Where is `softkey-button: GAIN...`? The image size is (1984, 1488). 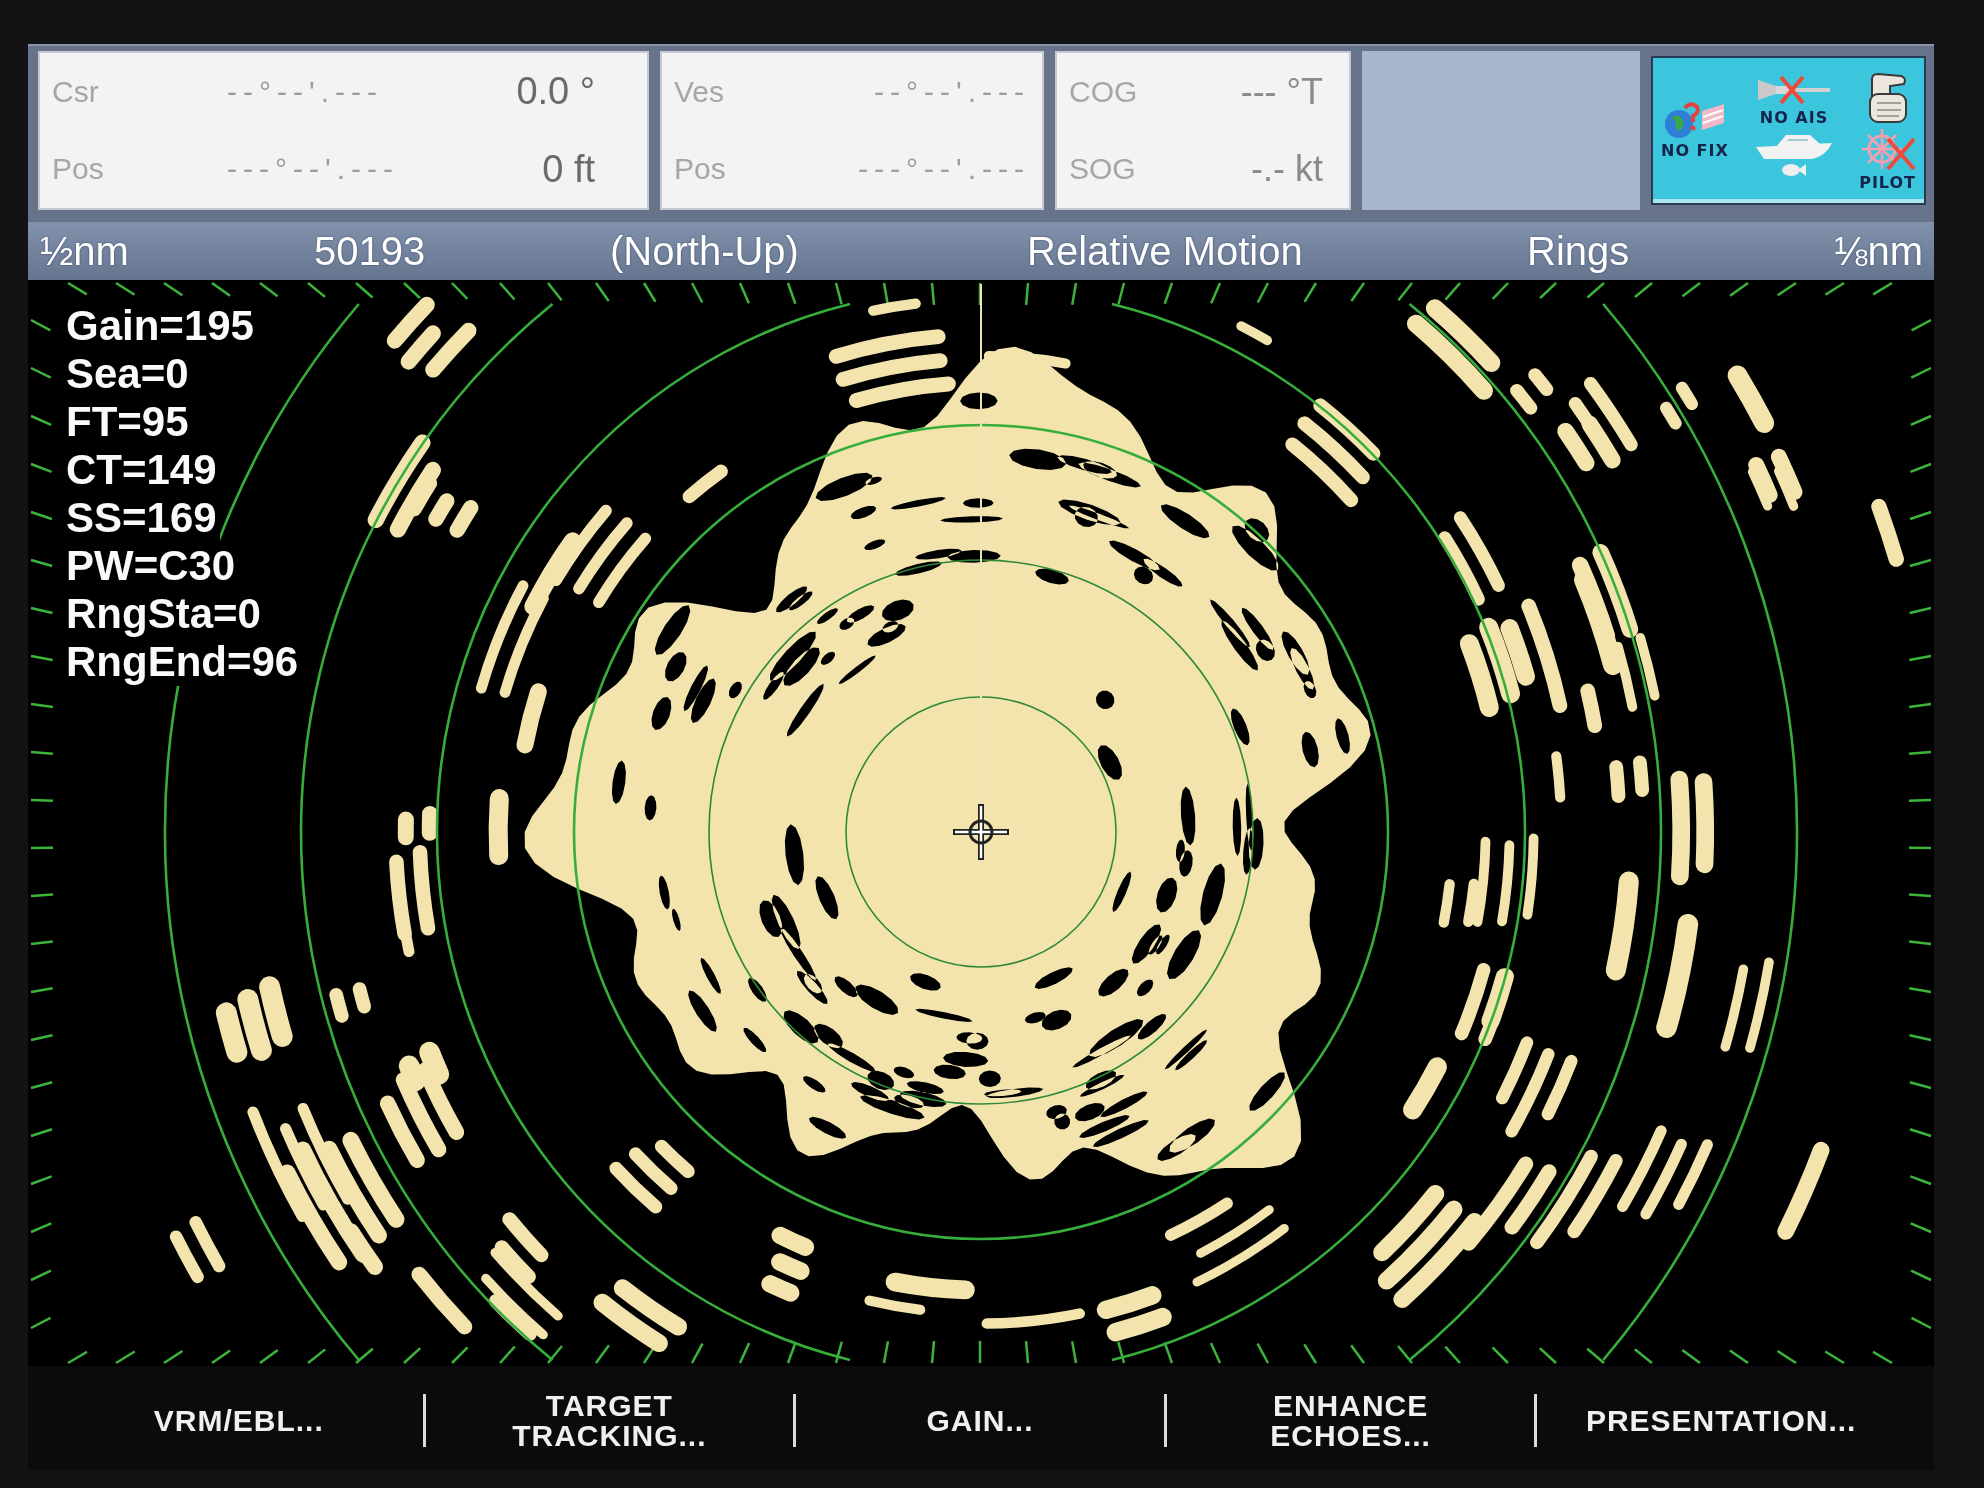 softkey-button: GAIN... is located at coordinates (980, 1420).